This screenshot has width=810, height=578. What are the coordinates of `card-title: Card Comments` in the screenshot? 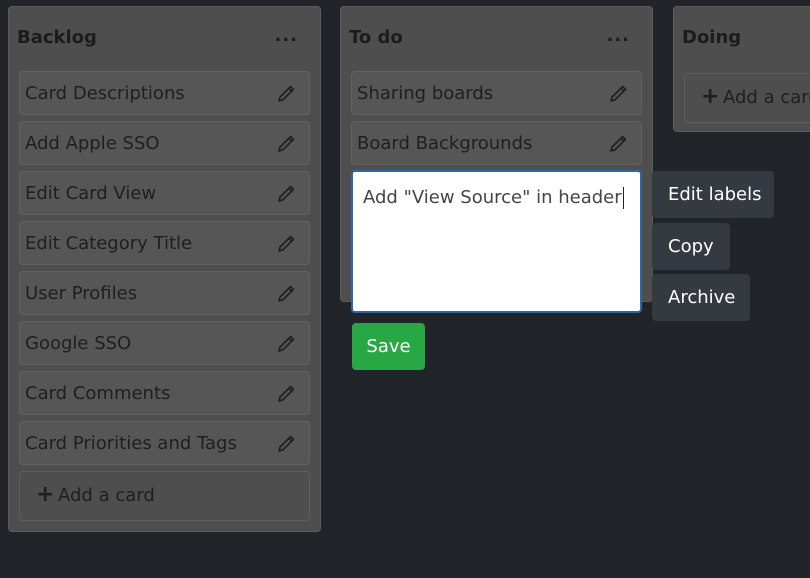 It's located at (98, 393).